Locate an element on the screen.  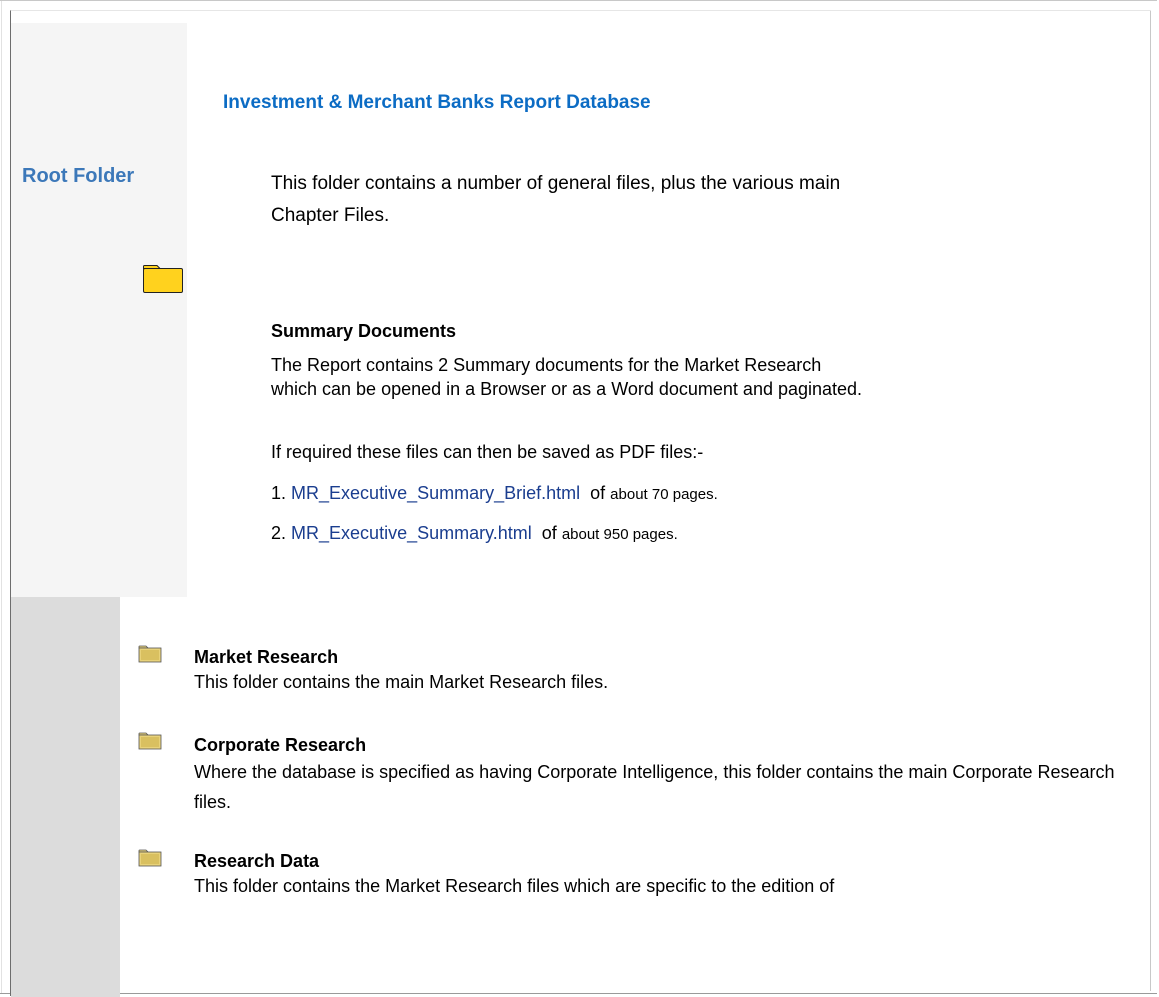
page-count: about 950 pages. is located at coordinates (619, 534).